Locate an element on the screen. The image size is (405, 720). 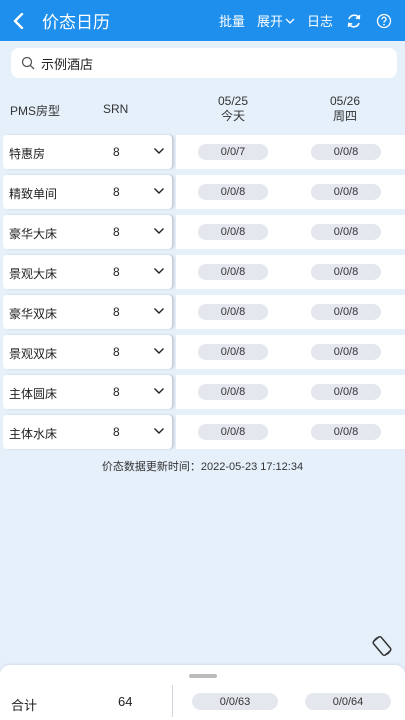
room-name: 豪华大床 is located at coordinates (33, 234).